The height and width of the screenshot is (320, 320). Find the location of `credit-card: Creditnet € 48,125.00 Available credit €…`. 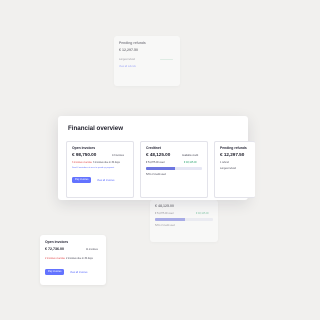

credit-card: Creditnet € 48,125.00 Available credit €… is located at coordinates (174, 169).